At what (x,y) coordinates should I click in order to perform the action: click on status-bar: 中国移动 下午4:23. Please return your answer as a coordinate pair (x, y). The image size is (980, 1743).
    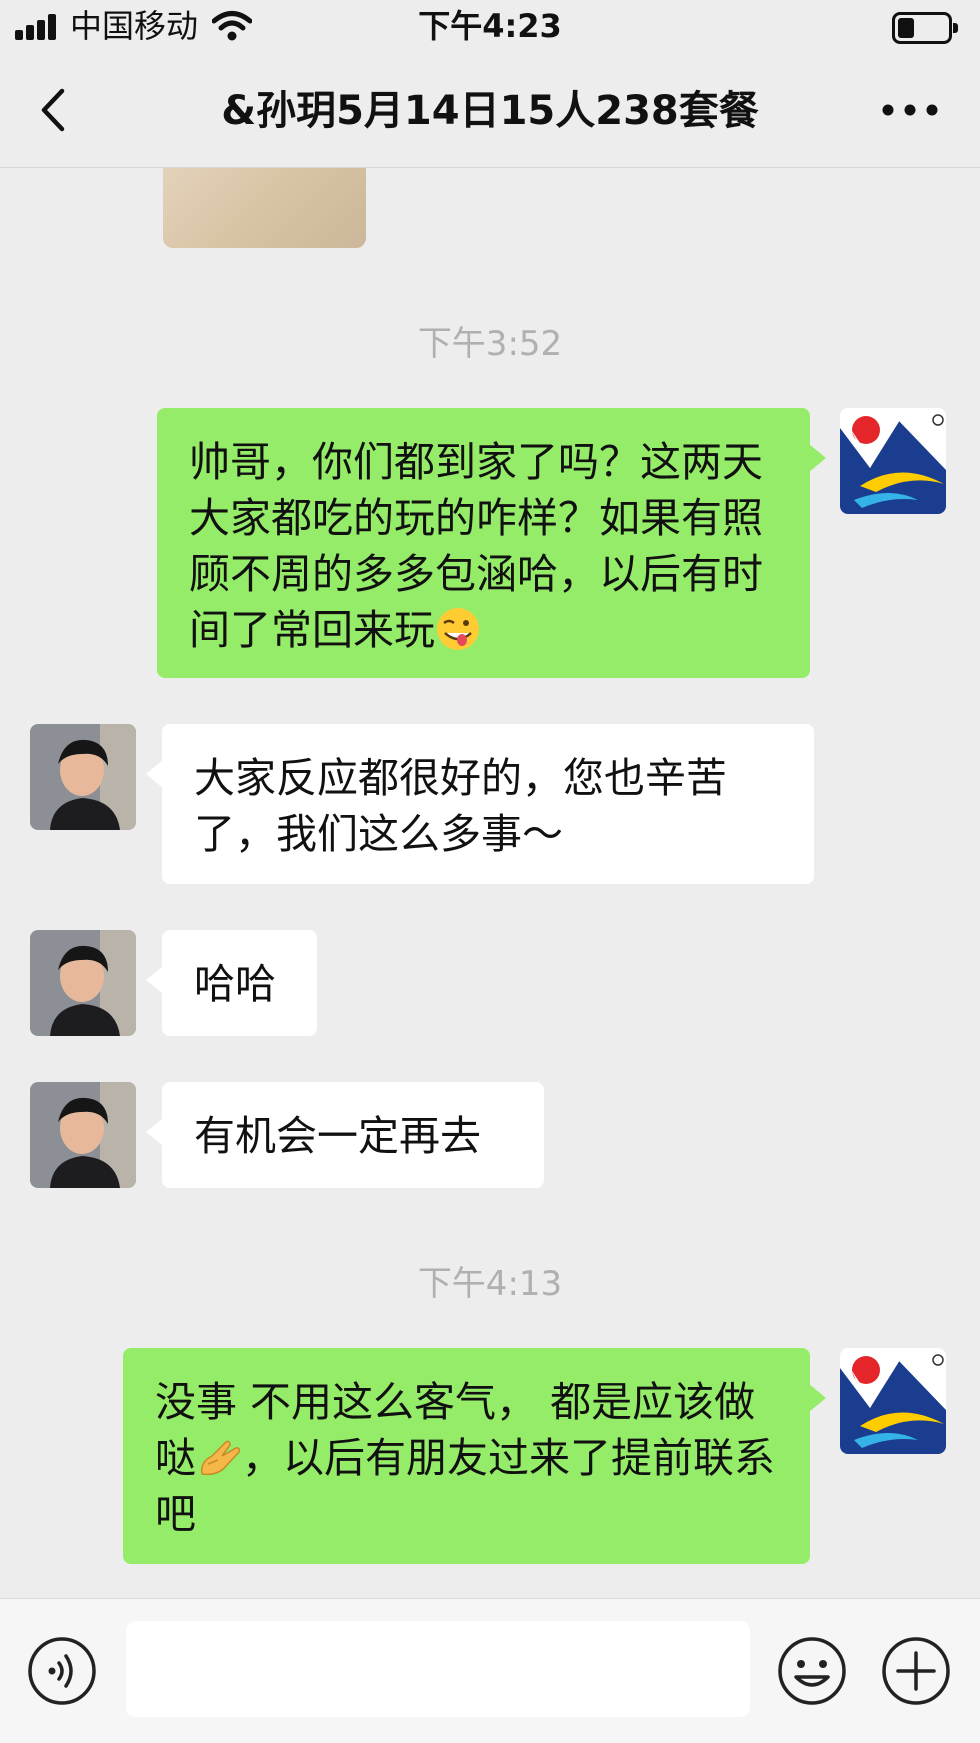
    Looking at the image, I should click on (490, 27).